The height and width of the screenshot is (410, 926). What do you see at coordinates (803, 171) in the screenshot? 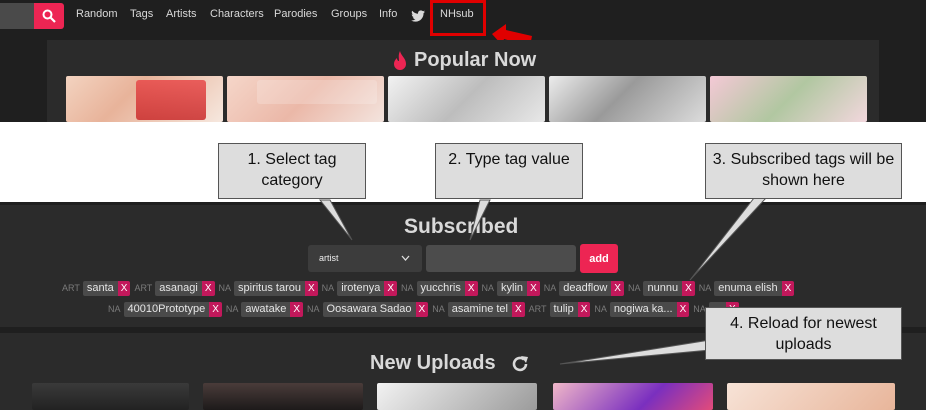
I see `callout-subscribed-tags: 3. Subscribed tags will be shown here` at bounding box center [803, 171].